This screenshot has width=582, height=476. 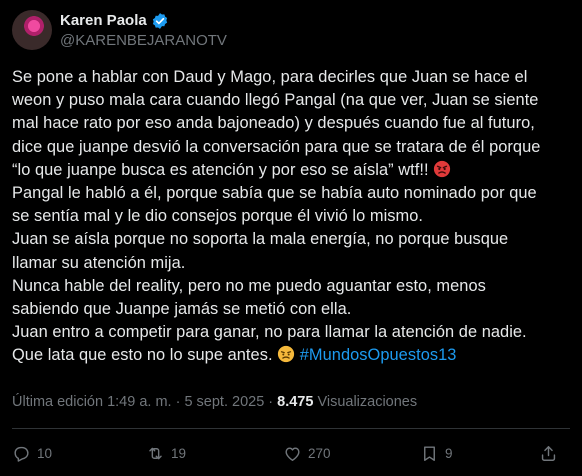 I want to click on retweet-icon, so click(x=155, y=453).